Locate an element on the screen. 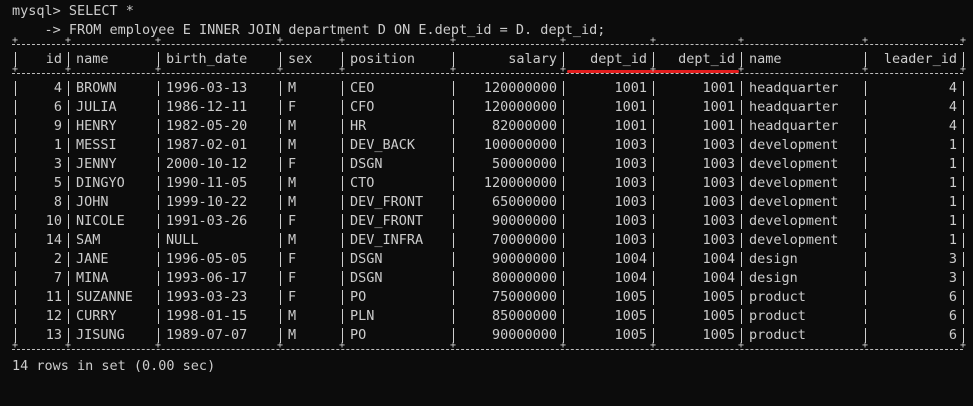 The width and height of the screenshot is (973, 406). table-cell: 65000000 is located at coordinates (524, 202).